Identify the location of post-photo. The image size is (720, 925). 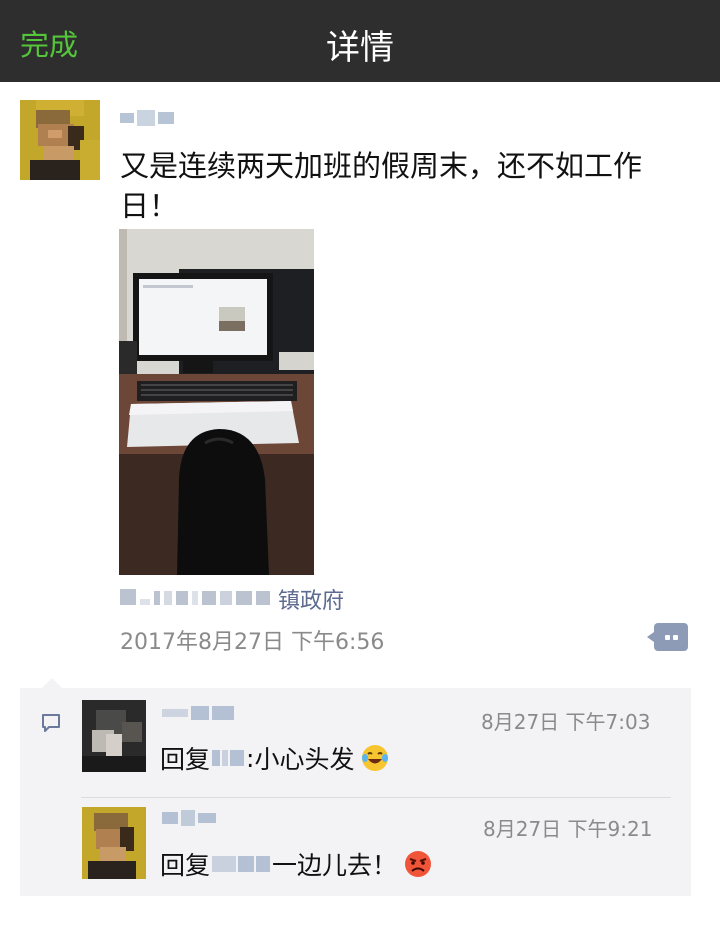
(216, 402).